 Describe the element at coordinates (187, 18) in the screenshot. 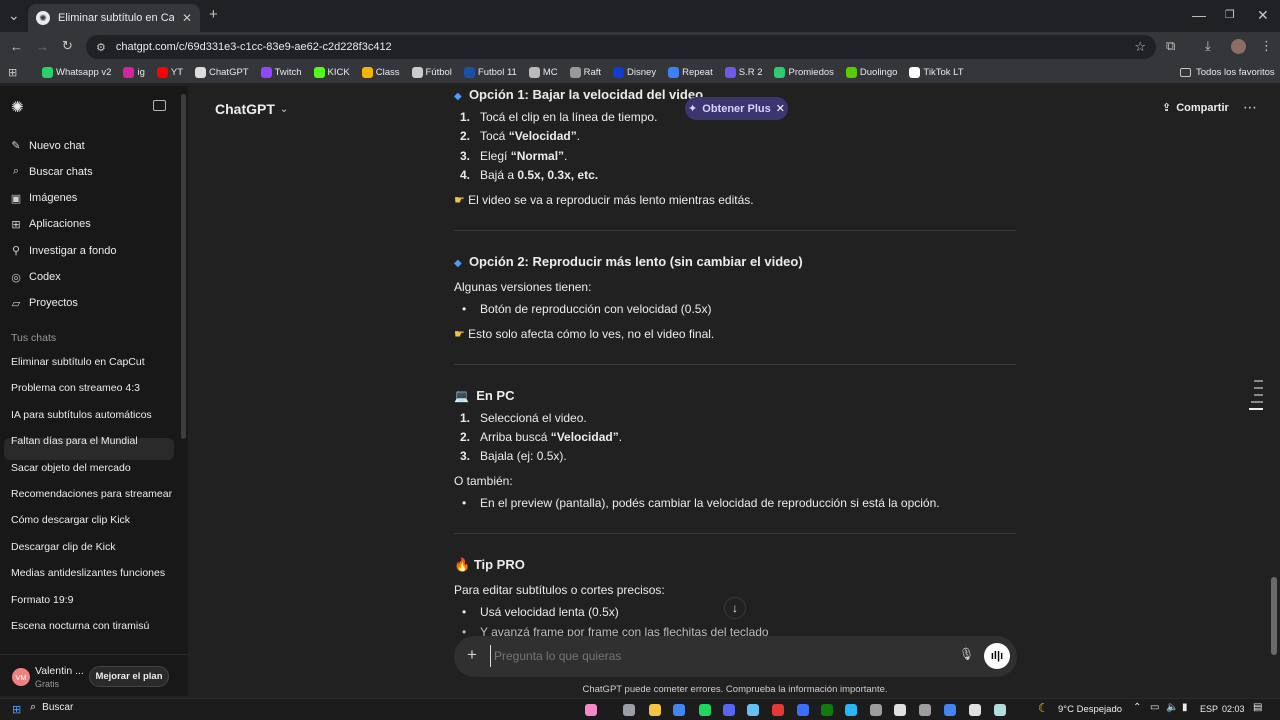

I see `close-tab-icon: ✕` at that location.